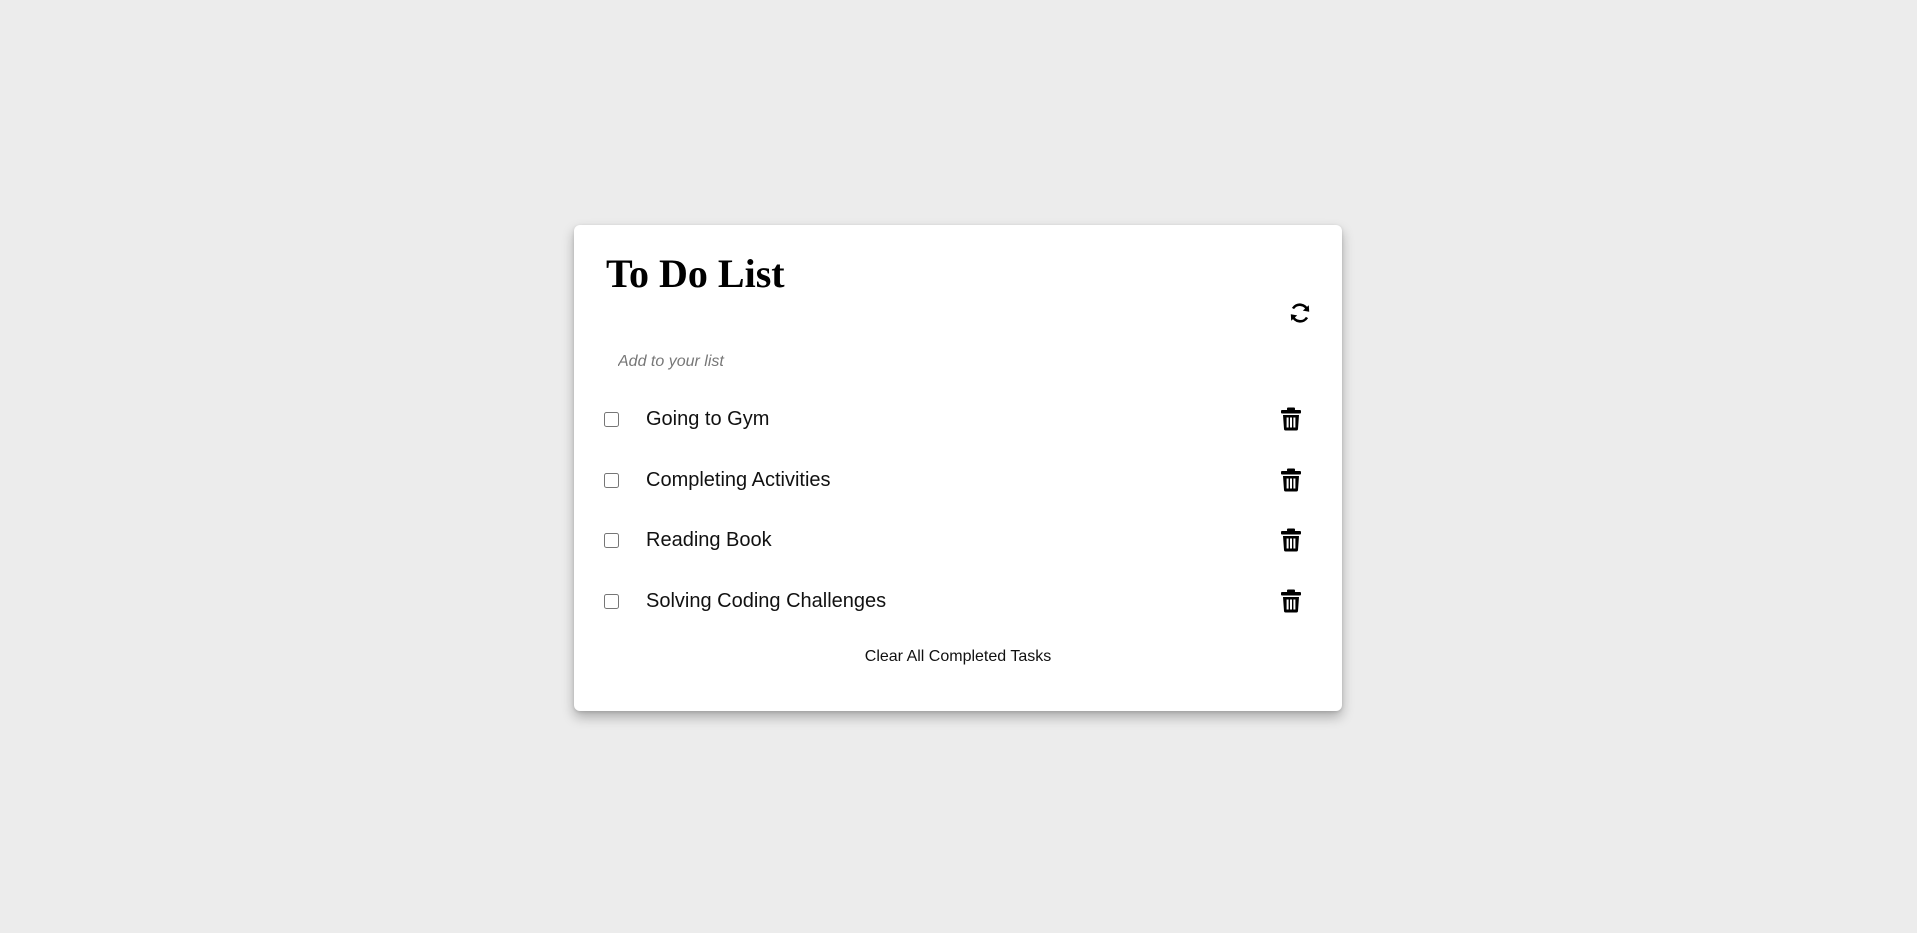 The height and width of the screenshot is (933, 1917). Describe the element at coordinates (1300, 313) in the screenshot. I see `refresh-icon` at that location.